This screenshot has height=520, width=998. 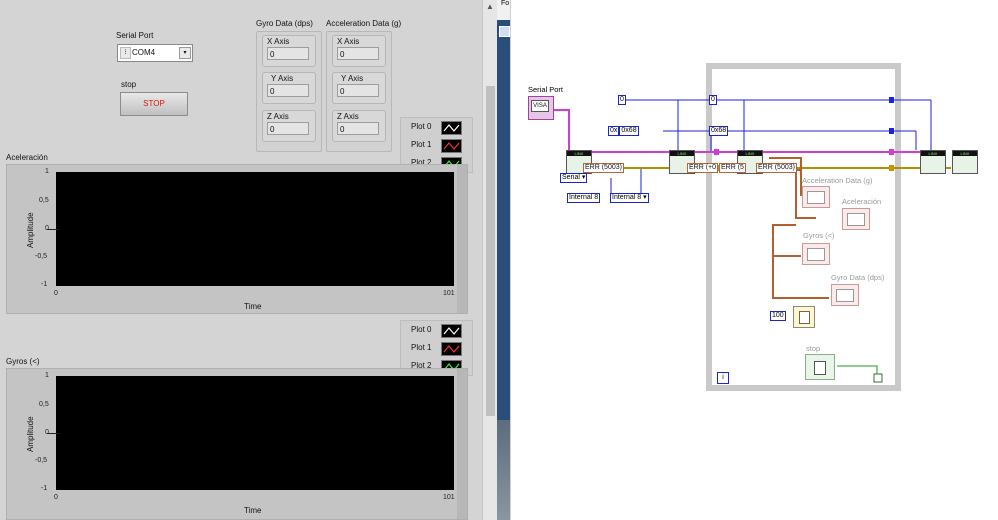 I want to click on visa-icon: VISA, so click(x=540, y=106).